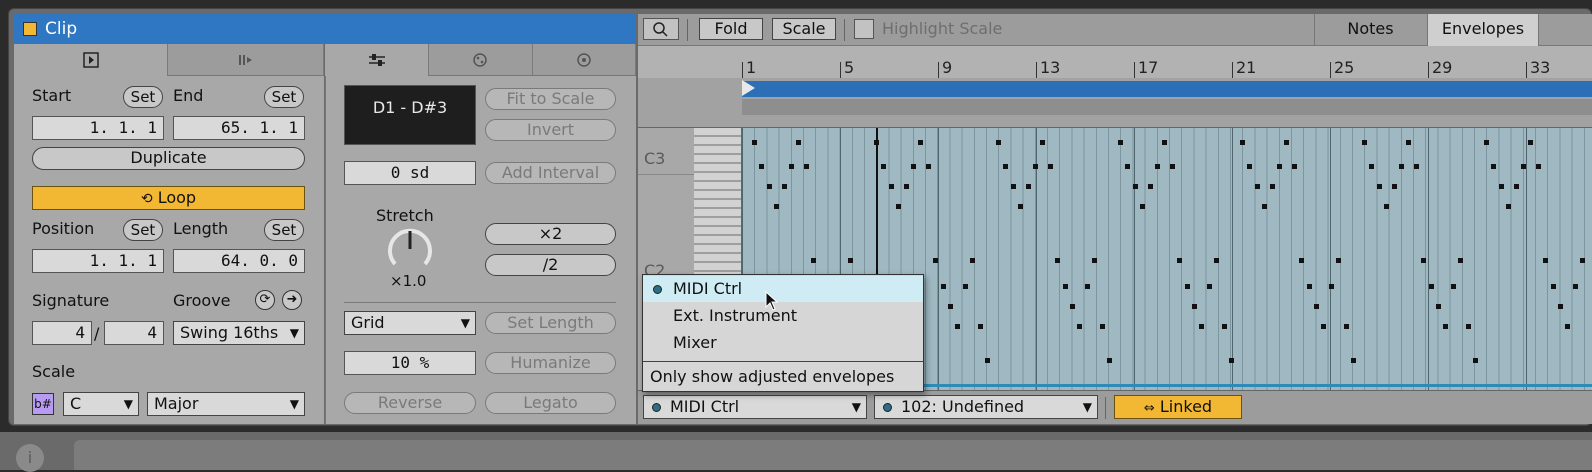  Describe the element at coordinates (239, 261) in the screenshot. I see `length-value-field: 64. 0. 0` at that location.